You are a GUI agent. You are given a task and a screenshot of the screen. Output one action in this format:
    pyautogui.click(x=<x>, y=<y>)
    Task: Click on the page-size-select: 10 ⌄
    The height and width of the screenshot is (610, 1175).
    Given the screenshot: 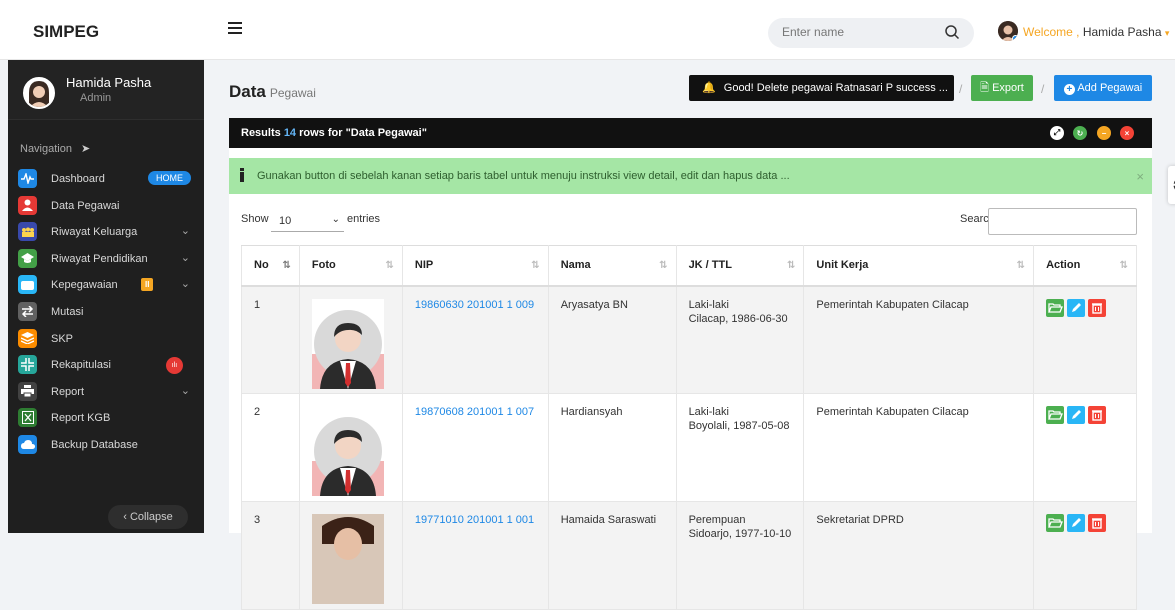 What is the action you would take?
    pyautogui.click(x=307, y=221)
    